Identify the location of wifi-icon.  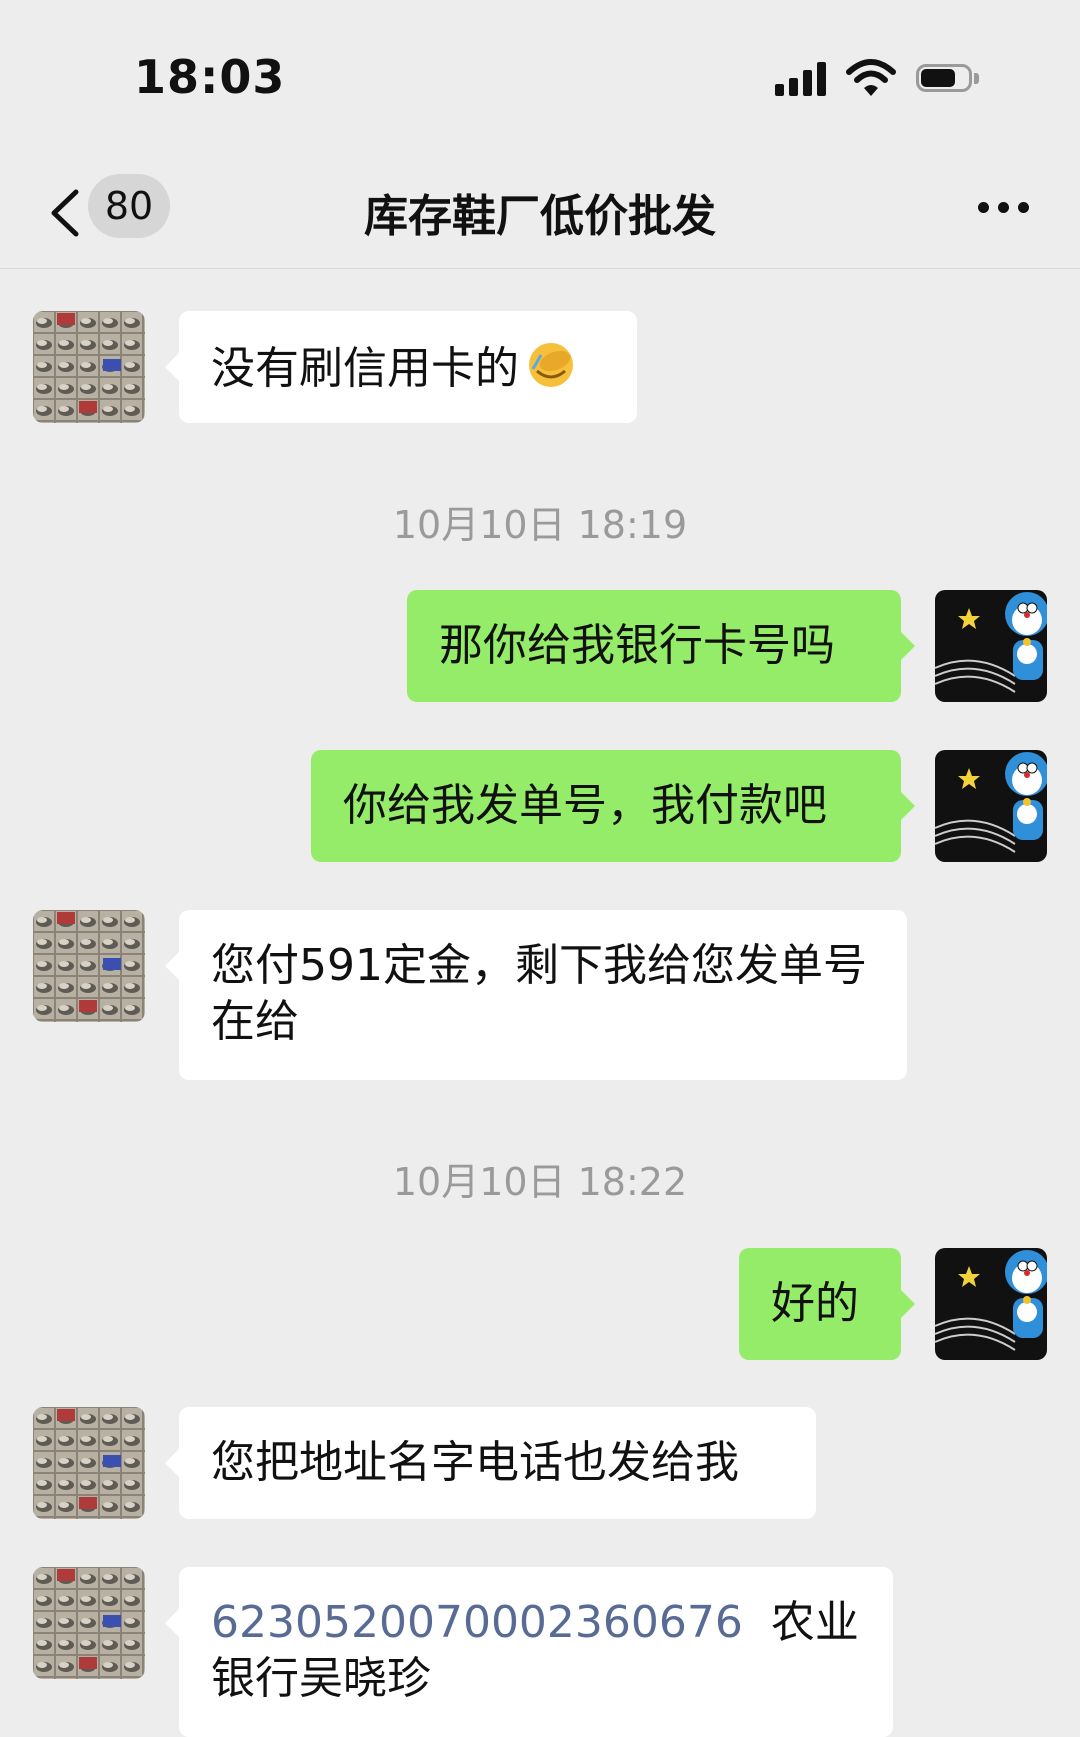
(871, 77).